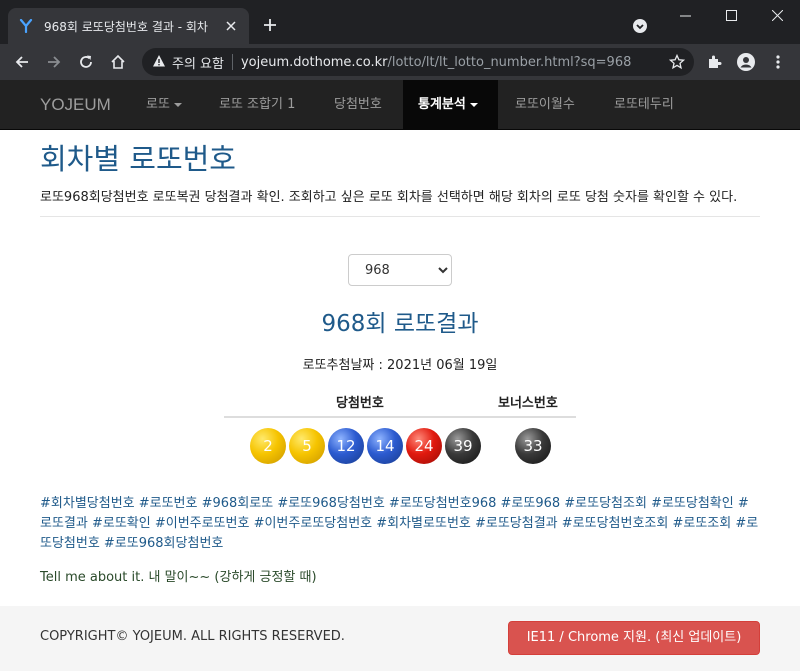 This screenshot has width=800, height=671. What do you see at coordinates (545, 105) in the screenshot?
I see `nav-item-carryover: 로또이월수` at bounding box center [545, 105].